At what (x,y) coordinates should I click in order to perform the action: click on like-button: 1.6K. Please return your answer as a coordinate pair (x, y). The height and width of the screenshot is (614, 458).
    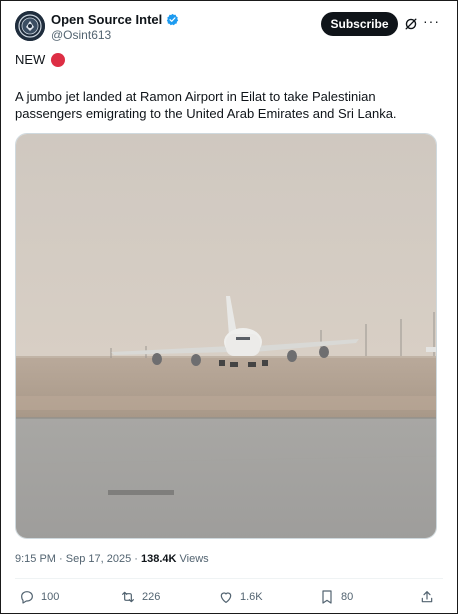
    Looking at the image, I should click on (240, 597).